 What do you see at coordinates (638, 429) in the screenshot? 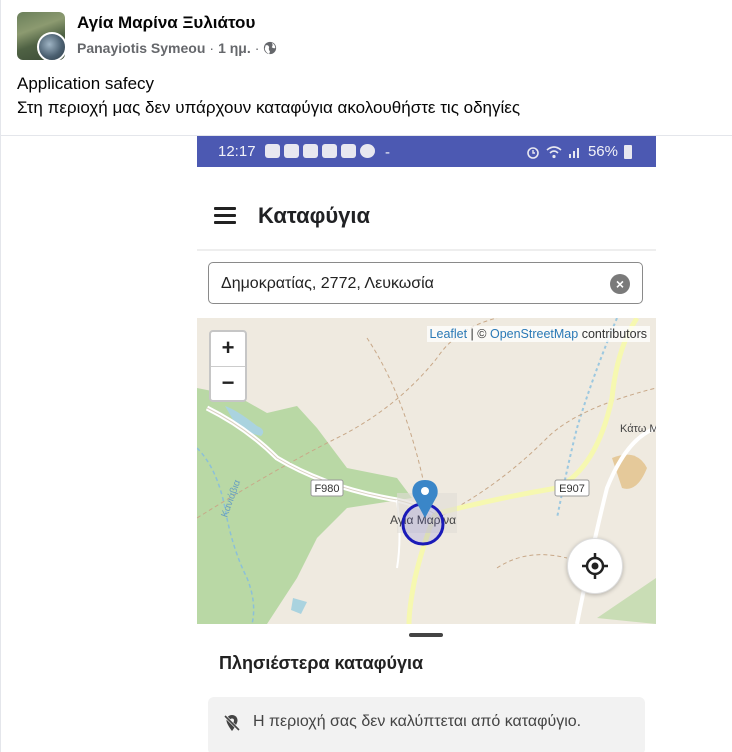
I see `place-label-east: Κάτω Μ` at bounding box center [638, 429].